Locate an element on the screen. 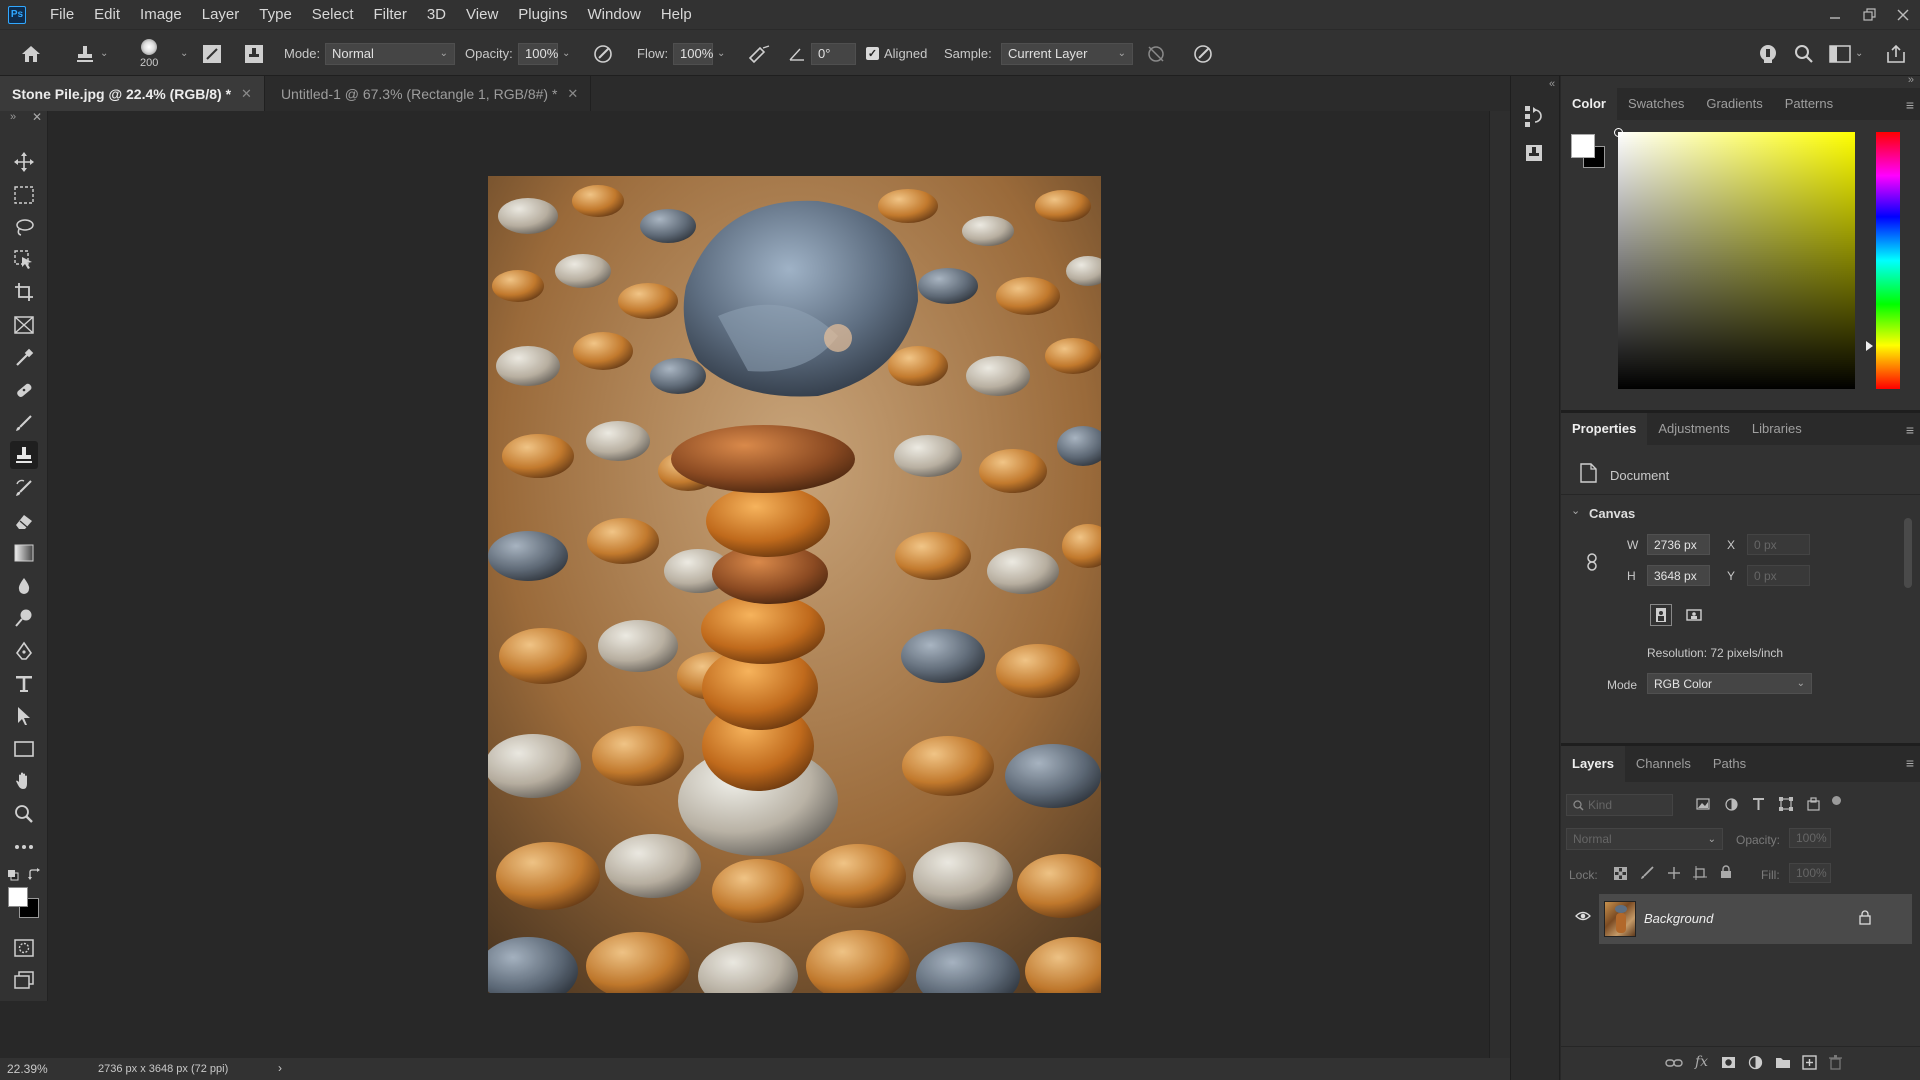  search-button is located at coordinates (1804, 53).